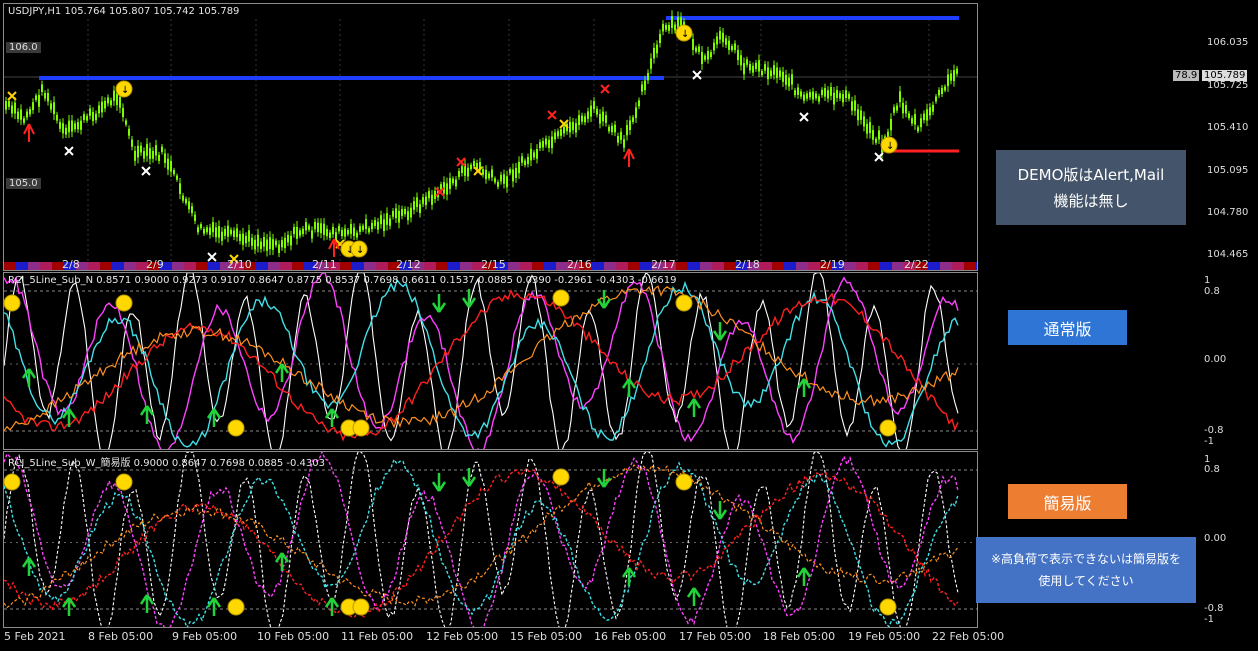  Describe the element at coordinates (1225, 75) in the screenshot. I see `current-price-label: 105.789` at that location.